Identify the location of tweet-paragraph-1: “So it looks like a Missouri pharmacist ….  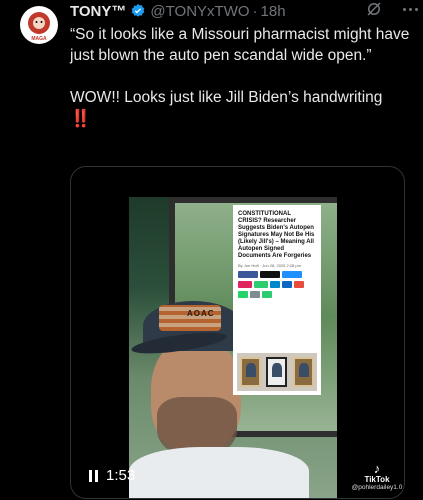
(240, 45).